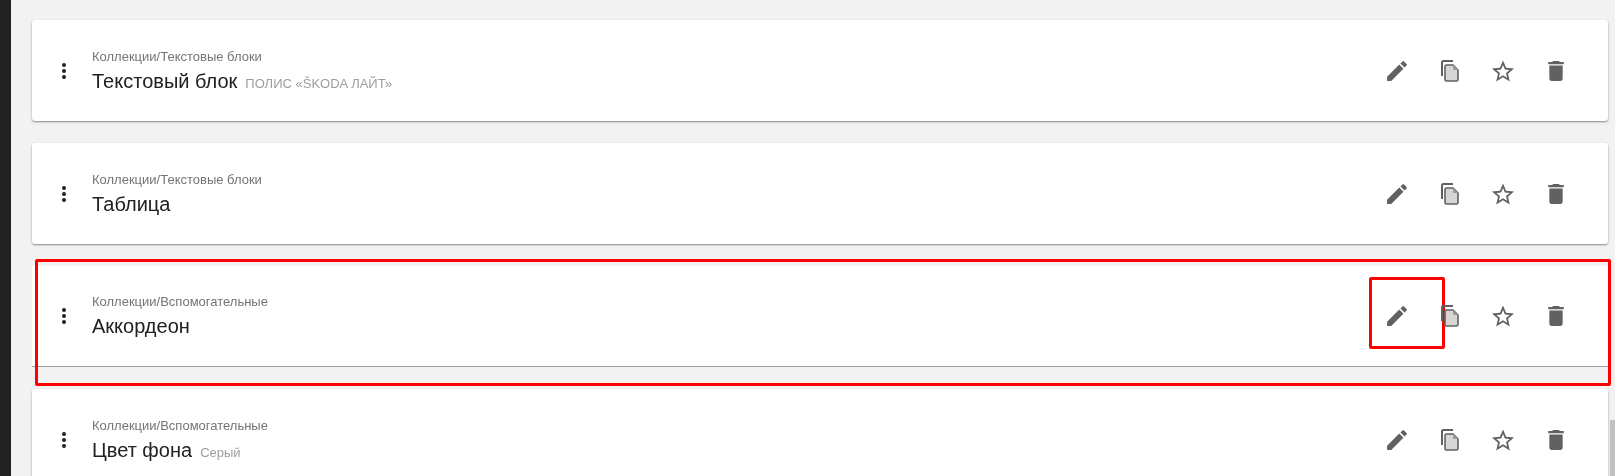 Image resolution: width=1615 pixels, height=476 pixels. I want to click on scrollbar-thumb, so click(1612, 448).